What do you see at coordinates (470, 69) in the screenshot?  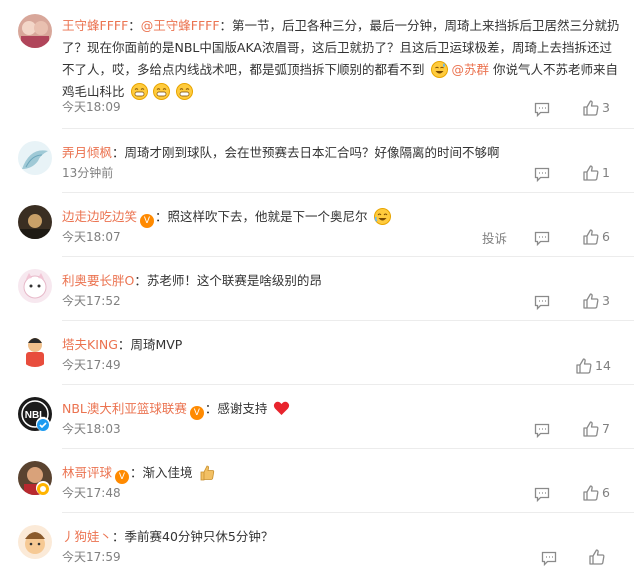 I see `mention-link: @苏群` at bounding box center [470, 69].